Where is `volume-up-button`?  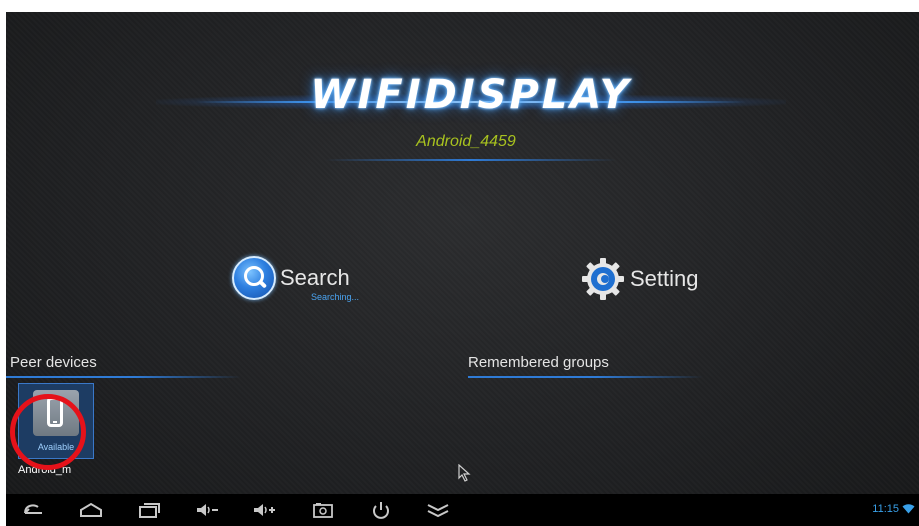 volume-up-button is located at coordinates (264, 510).